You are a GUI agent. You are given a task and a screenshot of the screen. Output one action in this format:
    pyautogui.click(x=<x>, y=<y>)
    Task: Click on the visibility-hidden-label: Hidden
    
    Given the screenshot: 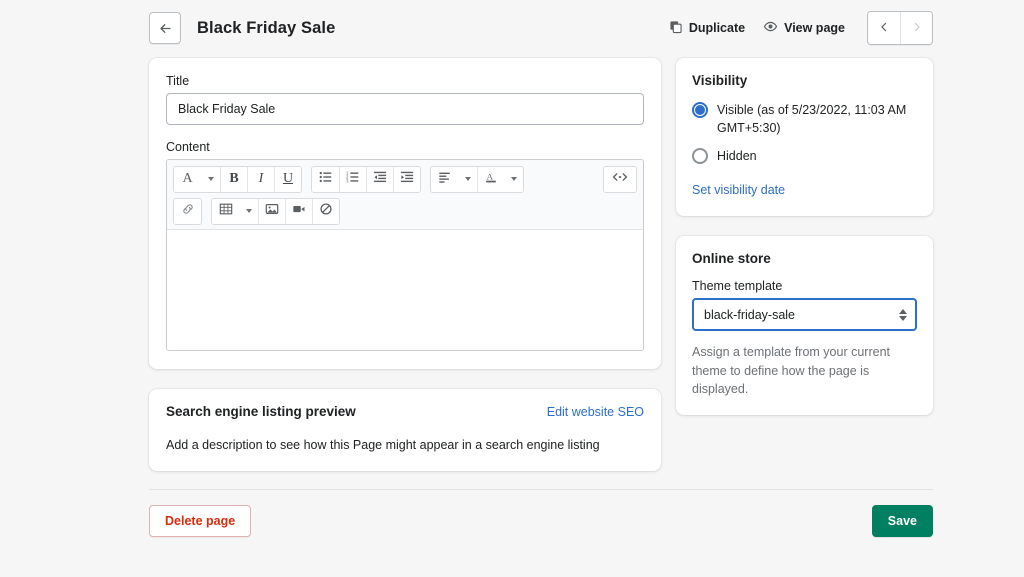 What is the action you would take?
    pyautogui.click(x=737, y=155)
    